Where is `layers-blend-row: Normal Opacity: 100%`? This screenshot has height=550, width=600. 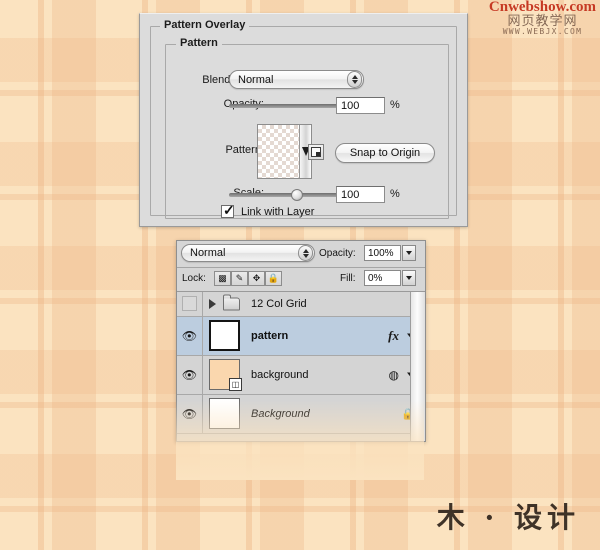
layers-blend-row: Normal Opacity: 100% is located at coordinates (301, 254).